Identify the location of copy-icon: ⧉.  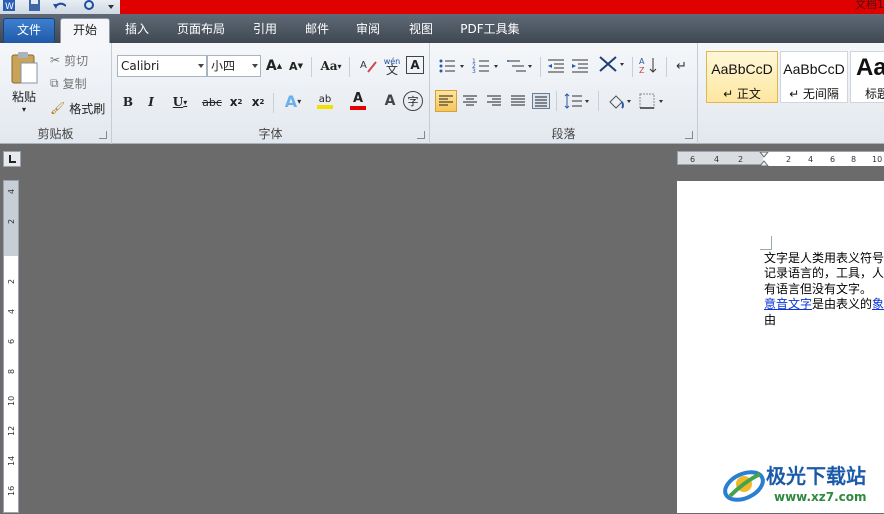
(54, 82).